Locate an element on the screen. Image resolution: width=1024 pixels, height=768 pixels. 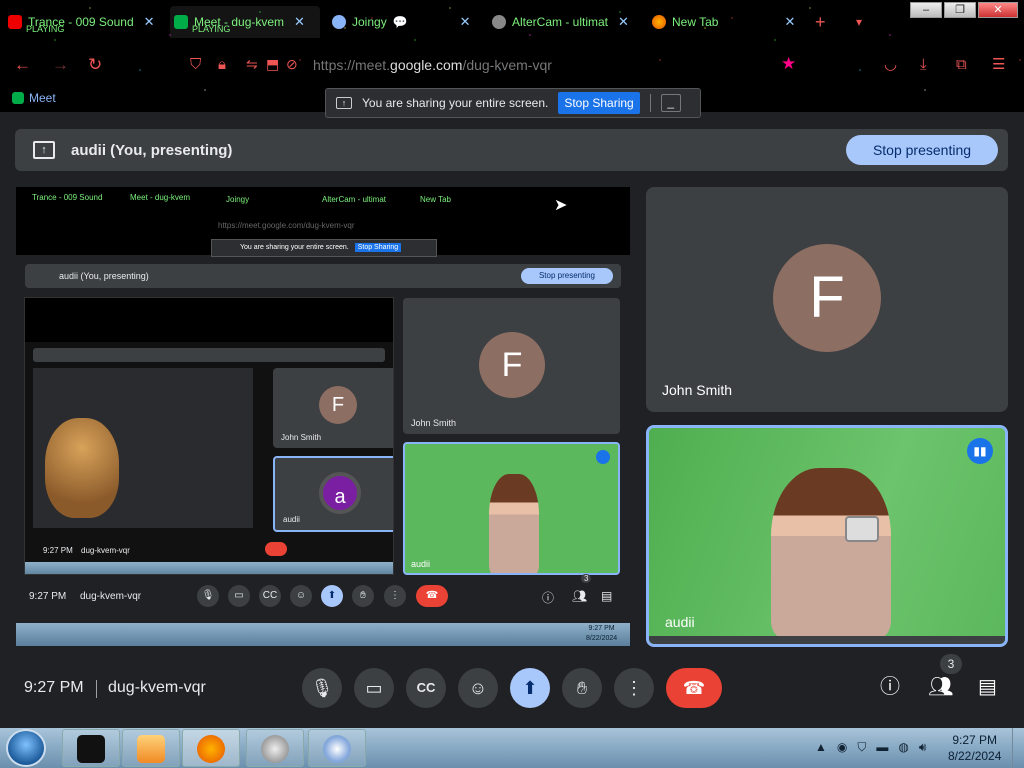
participant-tile-john: F John Smith is located at coordinates (827, 299).